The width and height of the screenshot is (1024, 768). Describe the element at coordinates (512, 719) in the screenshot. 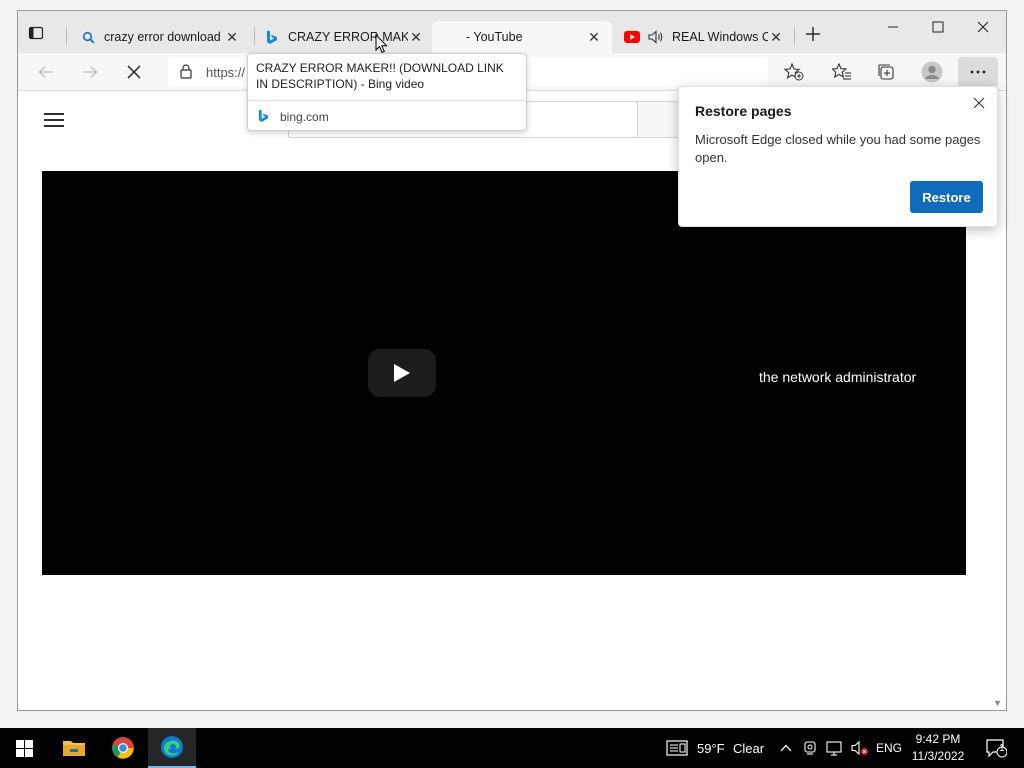

I see `desktop-background-bottom` at that location.